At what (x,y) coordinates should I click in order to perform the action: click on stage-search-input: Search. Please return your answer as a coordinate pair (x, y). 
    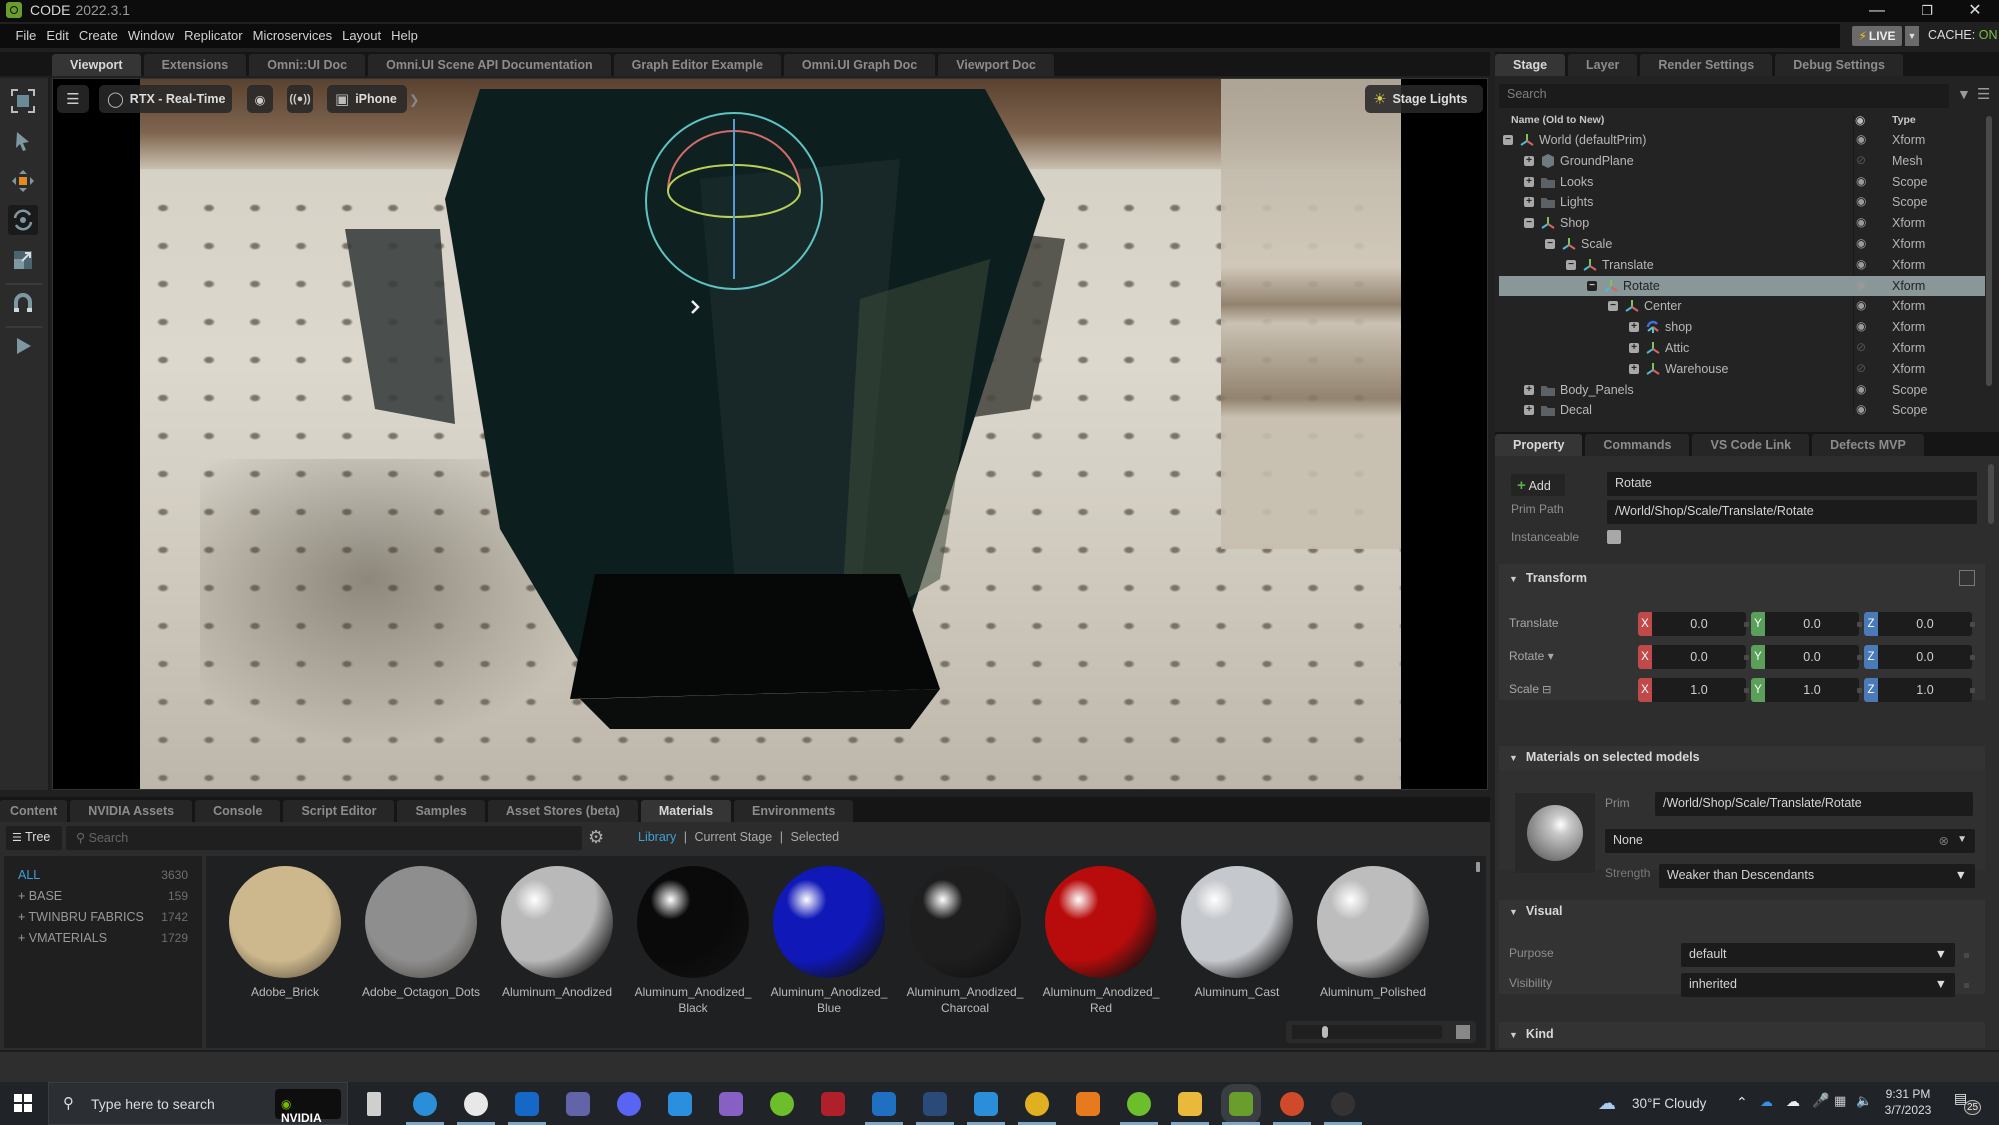
    Looking at the image, I should click on (1724, 96).